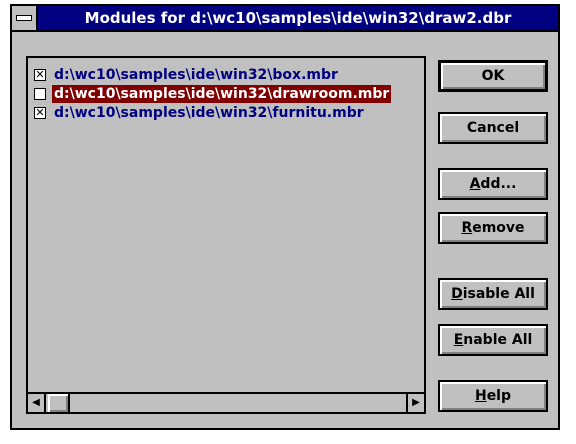  I want to click on help-button: Help, so click(493, 396).